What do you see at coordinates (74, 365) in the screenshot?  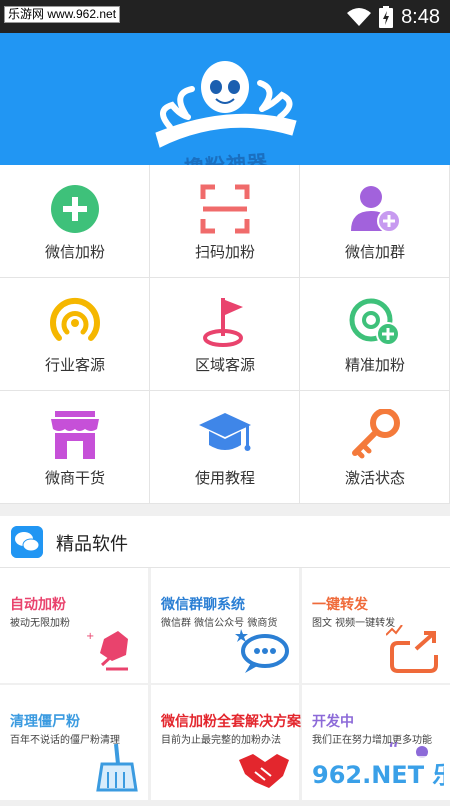 I see `grid-item-label: 行业客源` at bounding box center [74, 365].